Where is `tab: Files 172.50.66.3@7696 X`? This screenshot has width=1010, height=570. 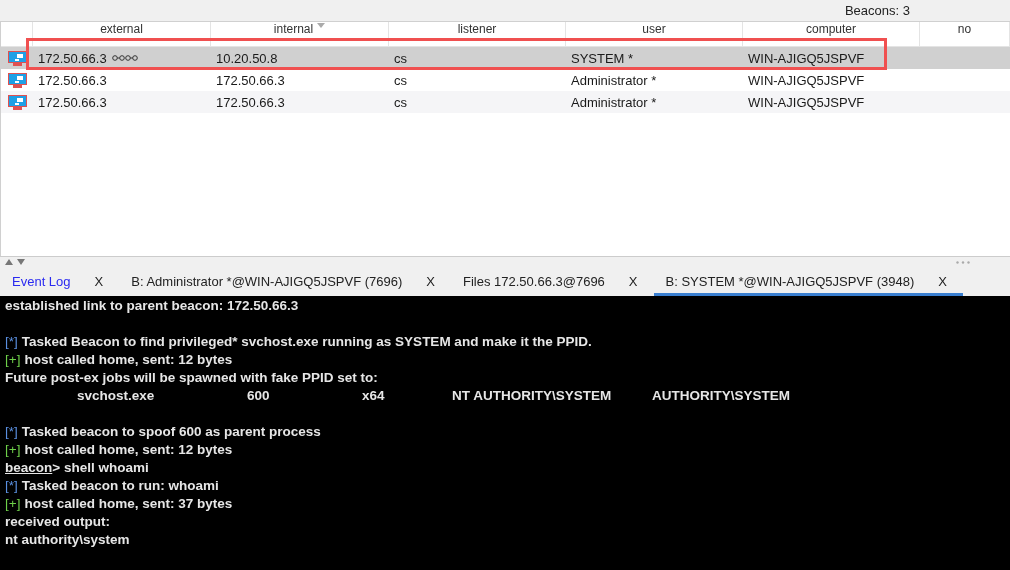 tab: Files 172.50.66.3@7696 X is located at coordinates (552, 281).